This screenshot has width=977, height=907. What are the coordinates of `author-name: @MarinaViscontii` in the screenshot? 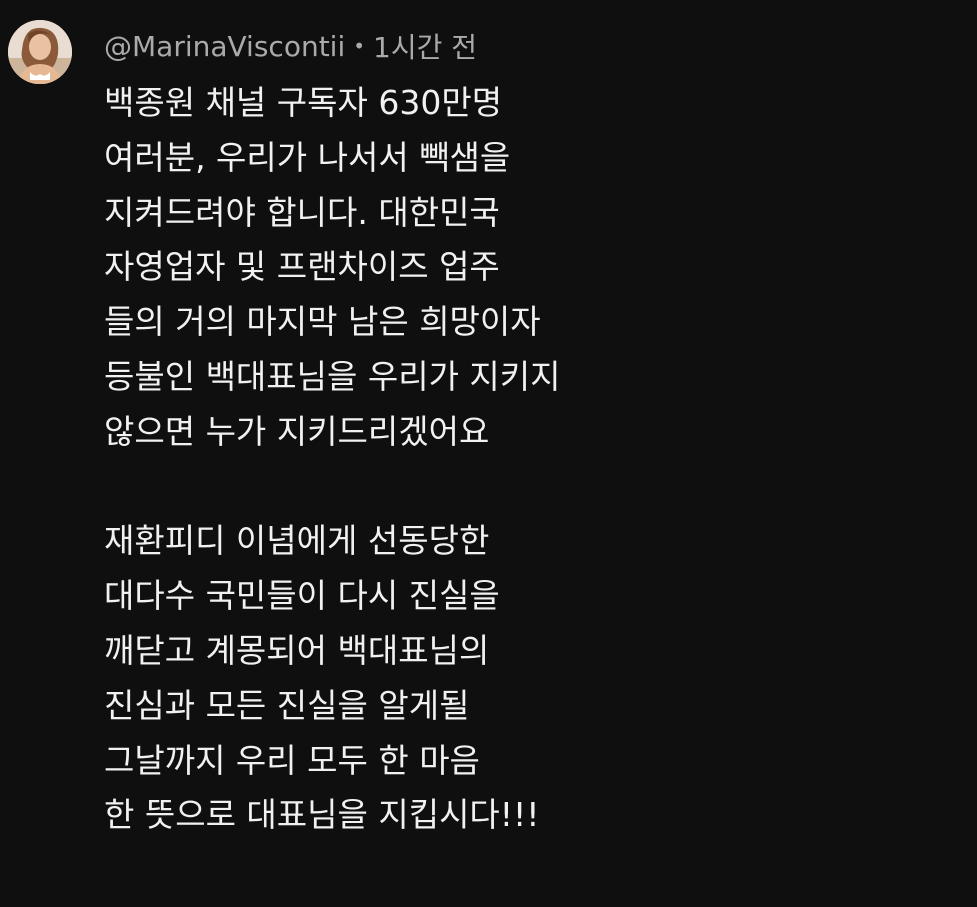 It's located at (224, 46).